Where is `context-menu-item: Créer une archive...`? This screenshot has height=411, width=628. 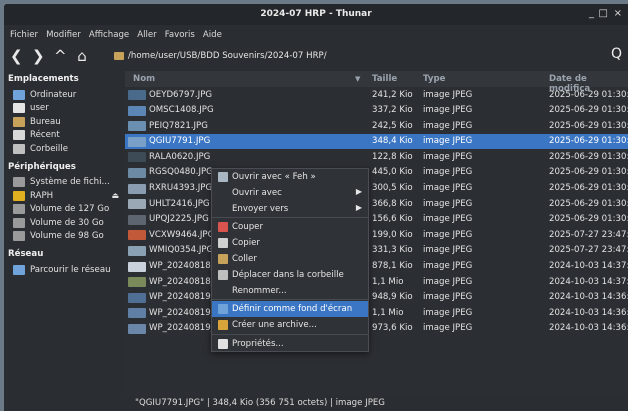 context-menu-item: Créer une archive... is located at coordinates (290, 325).